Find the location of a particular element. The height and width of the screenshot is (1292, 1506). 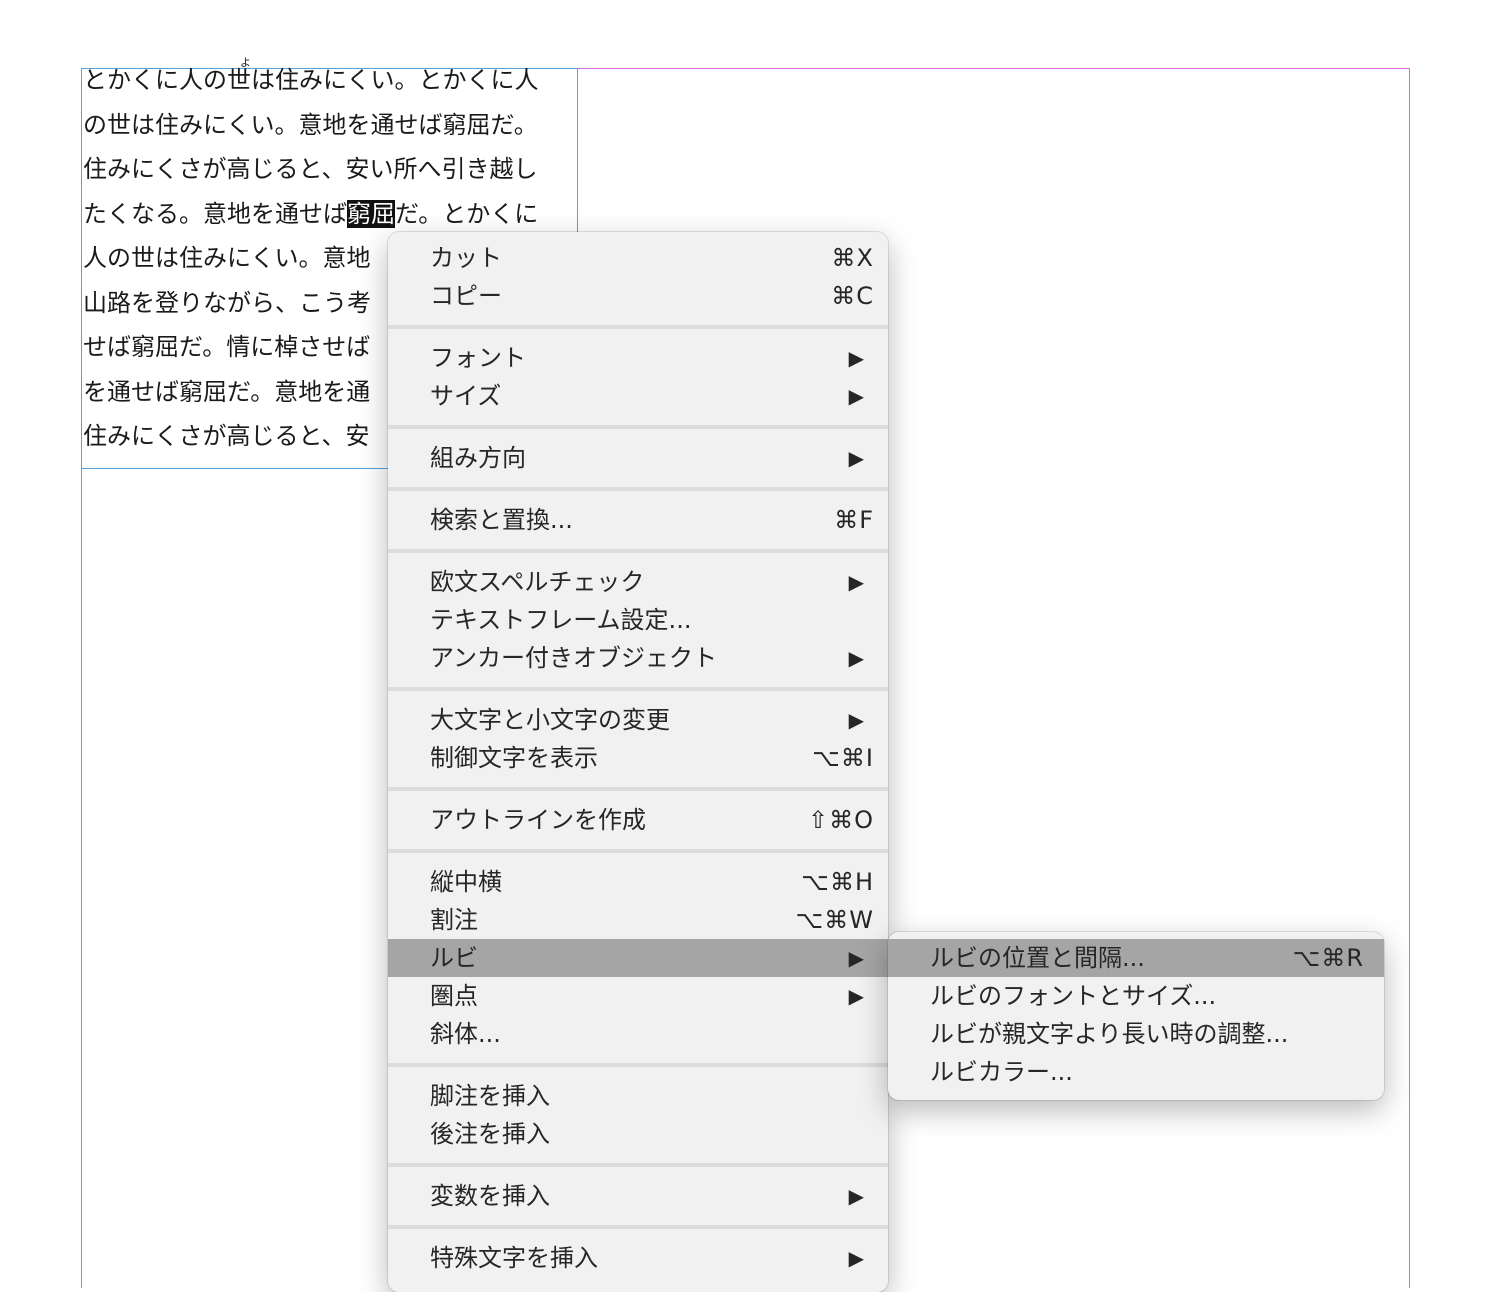

selected-text: 窮屈 is located at coordinates (371, 213).